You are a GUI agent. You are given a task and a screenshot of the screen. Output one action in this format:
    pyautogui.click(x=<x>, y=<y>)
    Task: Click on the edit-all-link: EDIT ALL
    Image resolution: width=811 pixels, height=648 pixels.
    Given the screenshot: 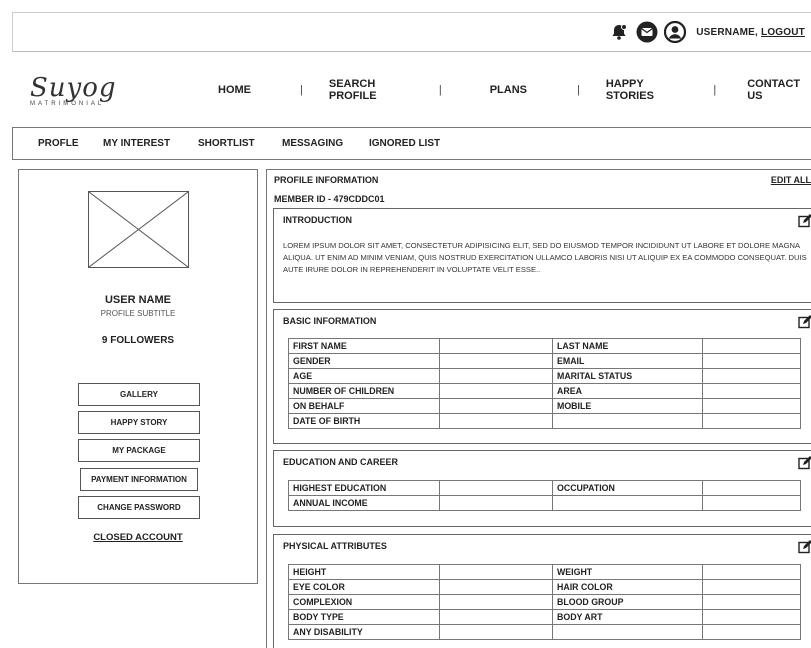 What is the action you would take?
    pyautogui.click(x=791, y=180)
    